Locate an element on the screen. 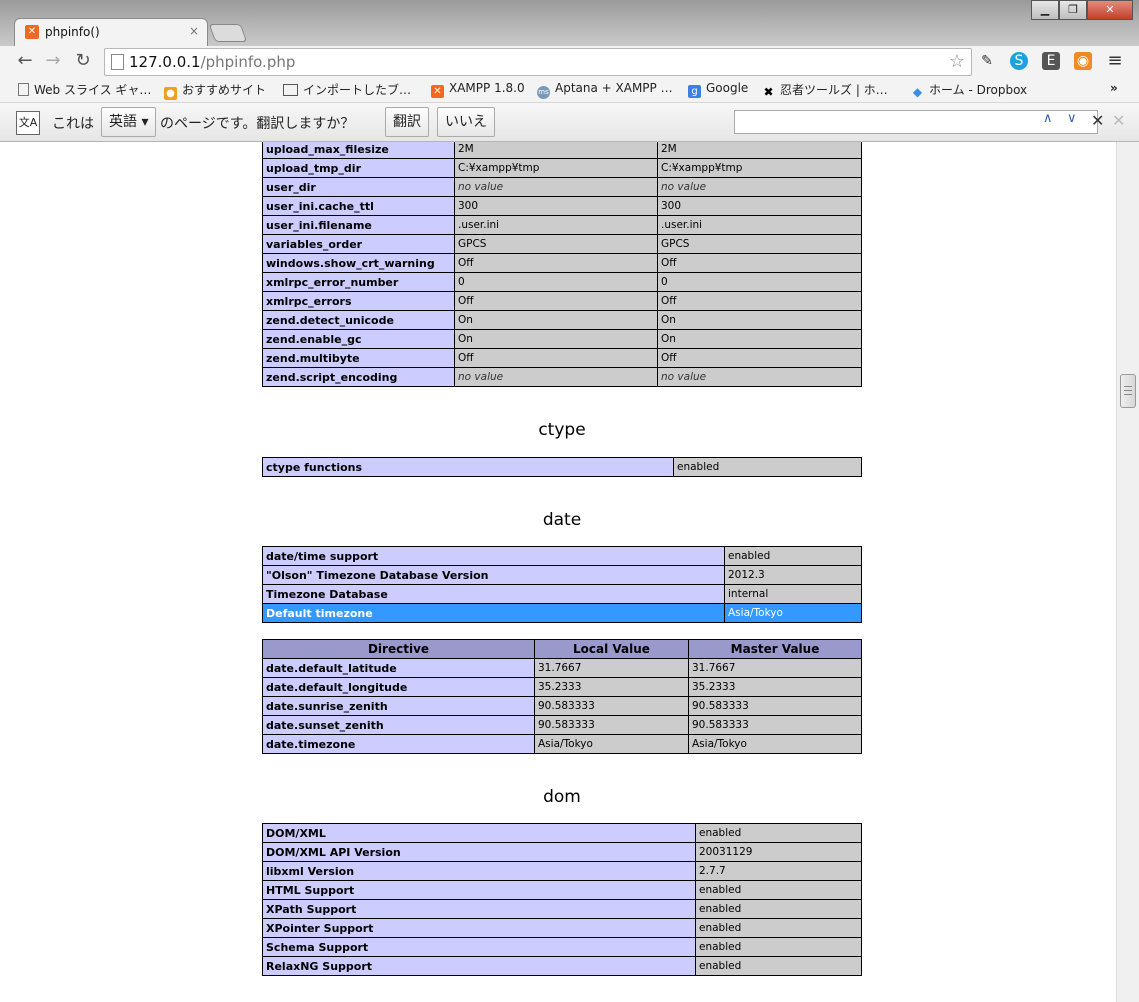  browser-toolbar: ← → ↻ 127.0.0.1/phpinfo.php ☆ ✎ S E ◉ ≡ is located at coordinates (569, 61).